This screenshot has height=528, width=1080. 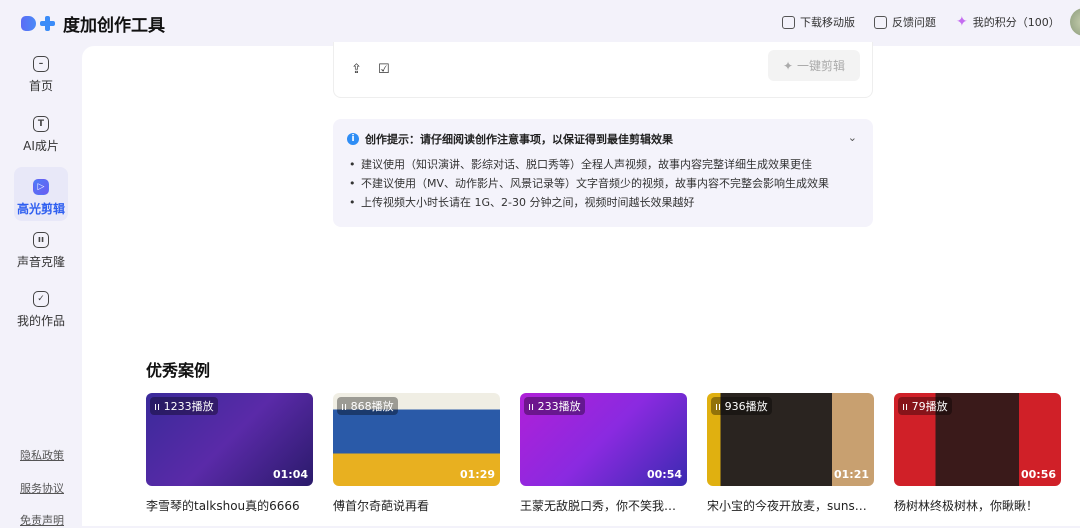 I want to click on play-count-label: 868播放, so click(x=372, y=406).